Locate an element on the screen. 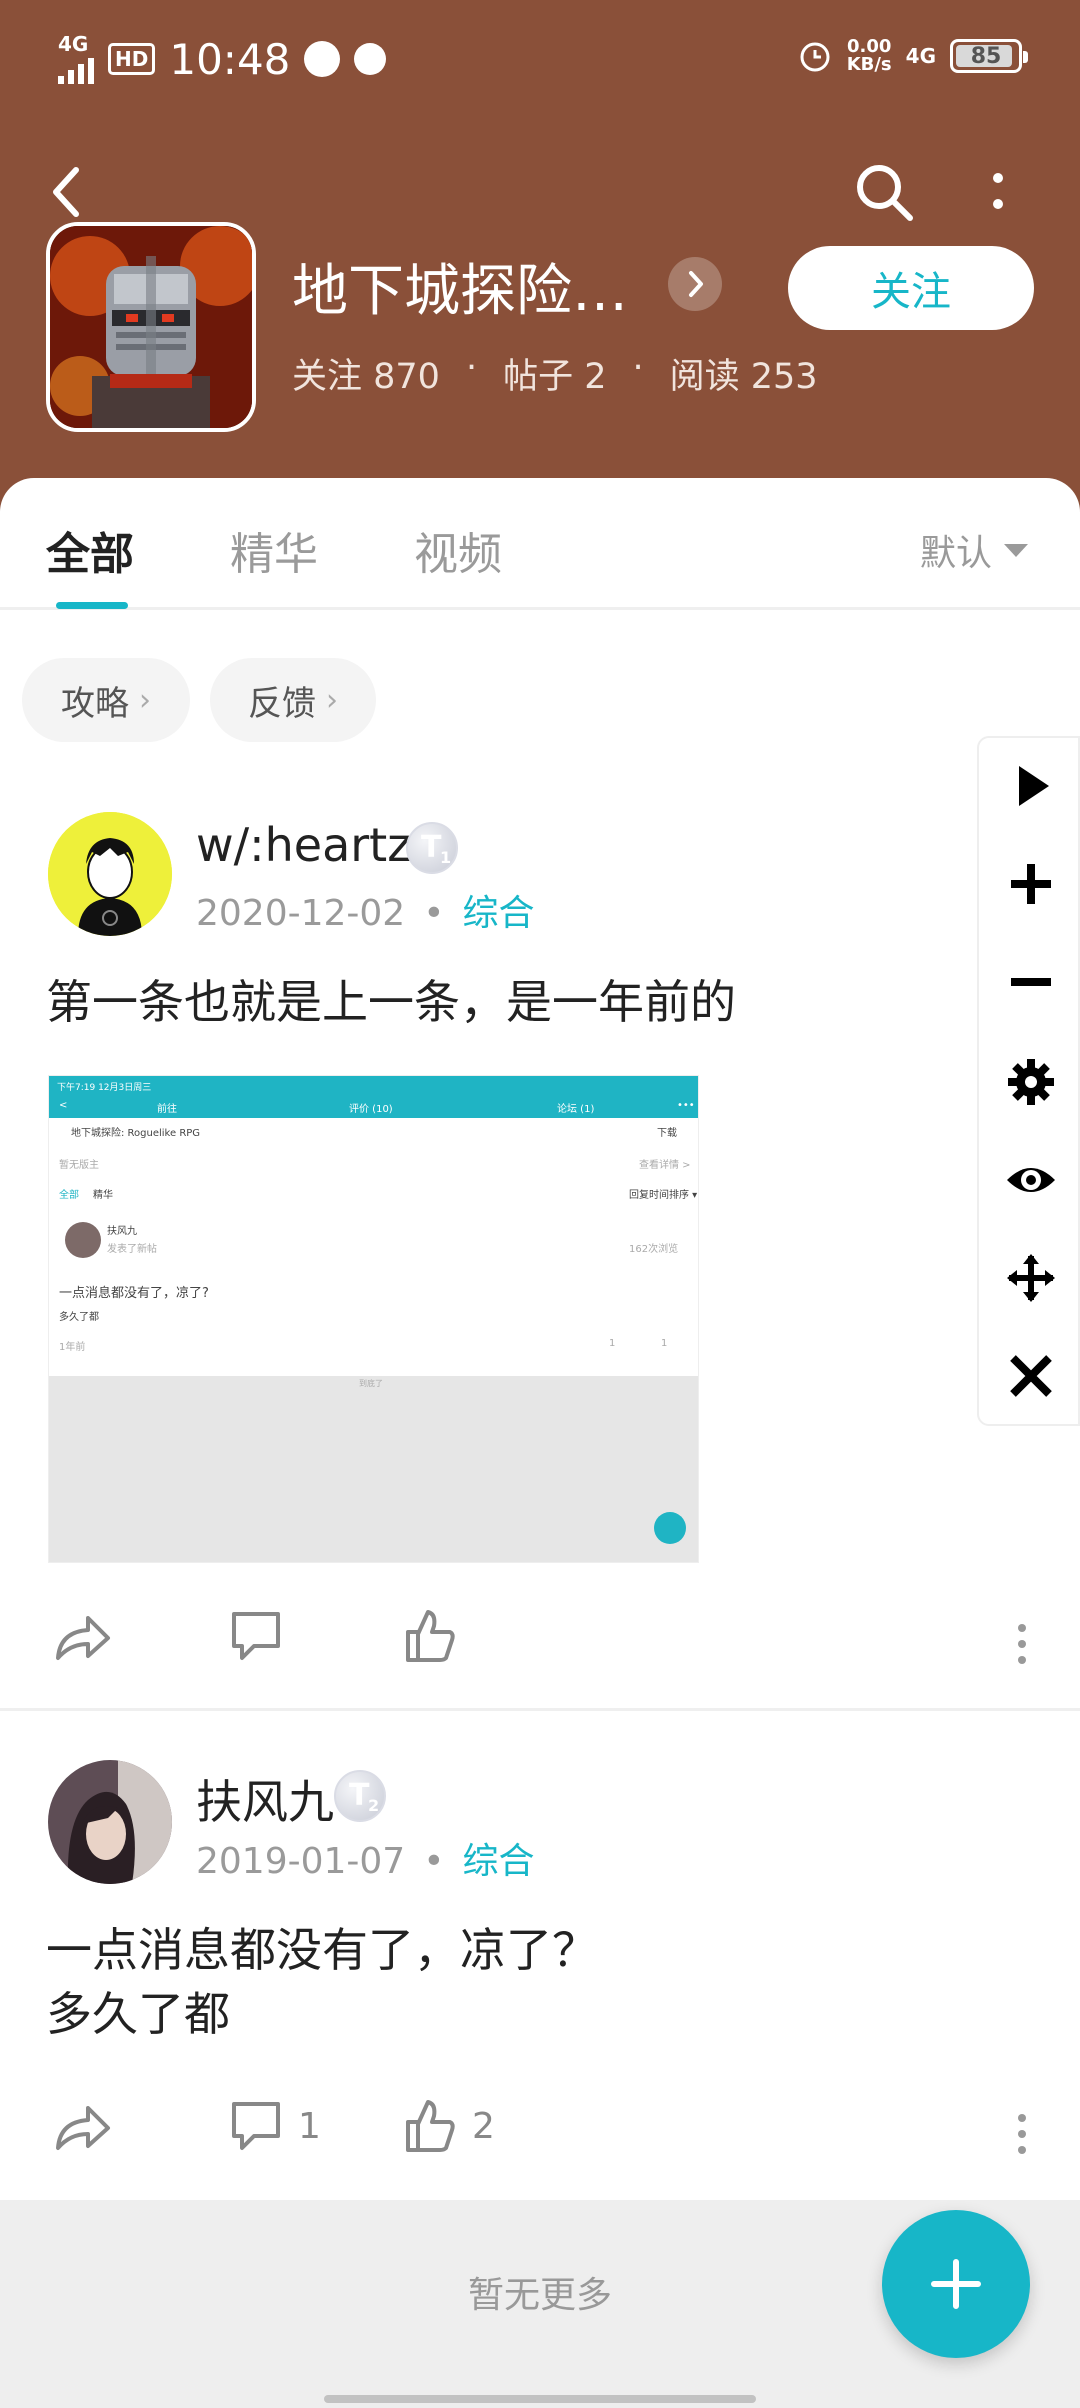  chip-guides: 攻略 › is located at coordinates (106, 700).